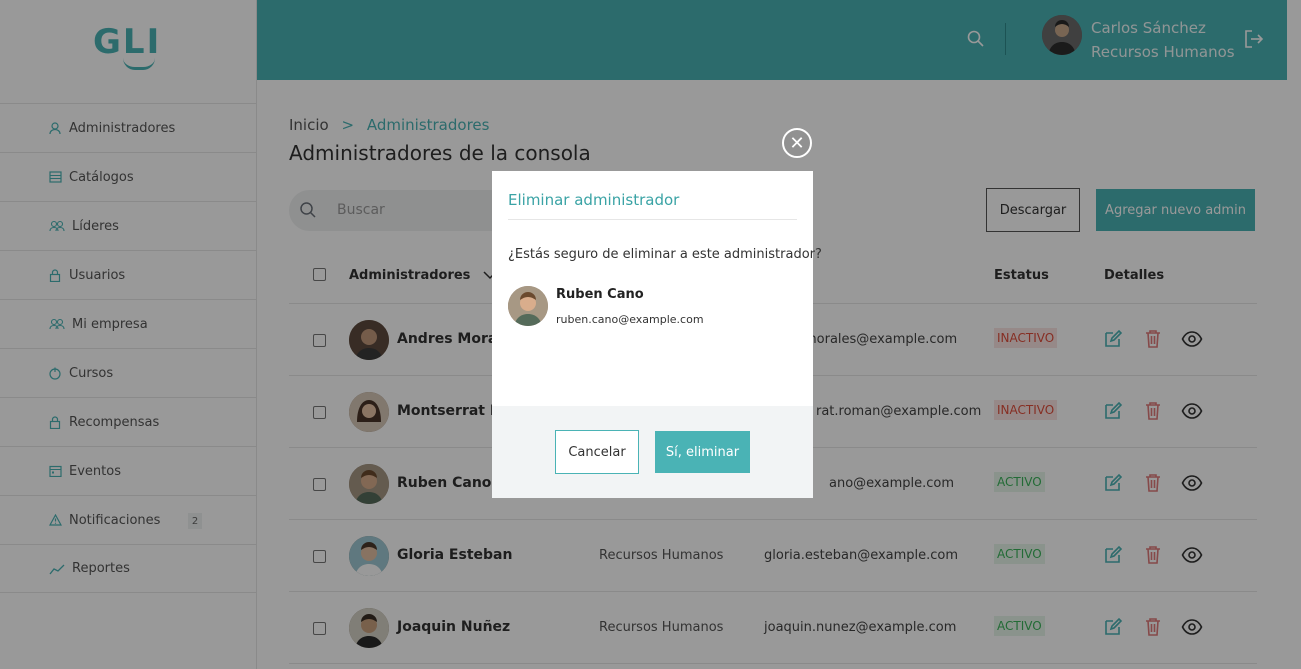 The image size is (1301, 669). Describe the element at coordinates (630, 319) in the screenshot. I see `dialog-user-email: ruben.cano@example.com` at that location.